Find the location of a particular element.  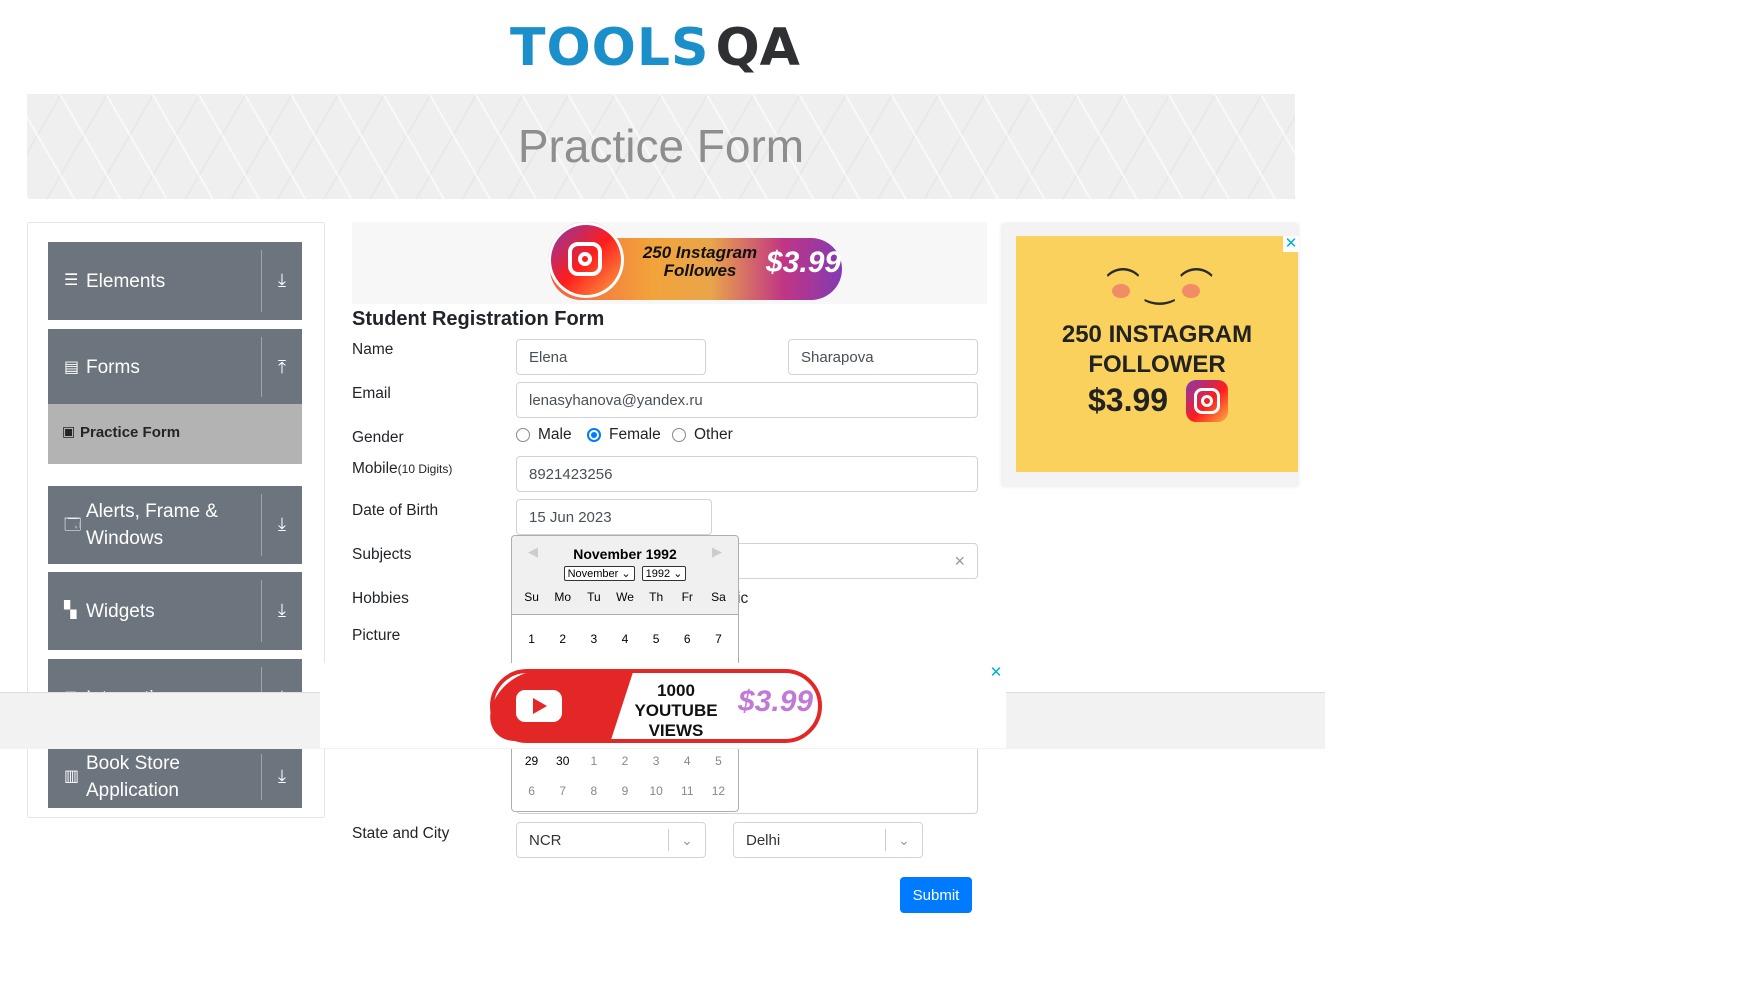

upload-arrow-icon: ⤒ is located at coordinates (282, 367).